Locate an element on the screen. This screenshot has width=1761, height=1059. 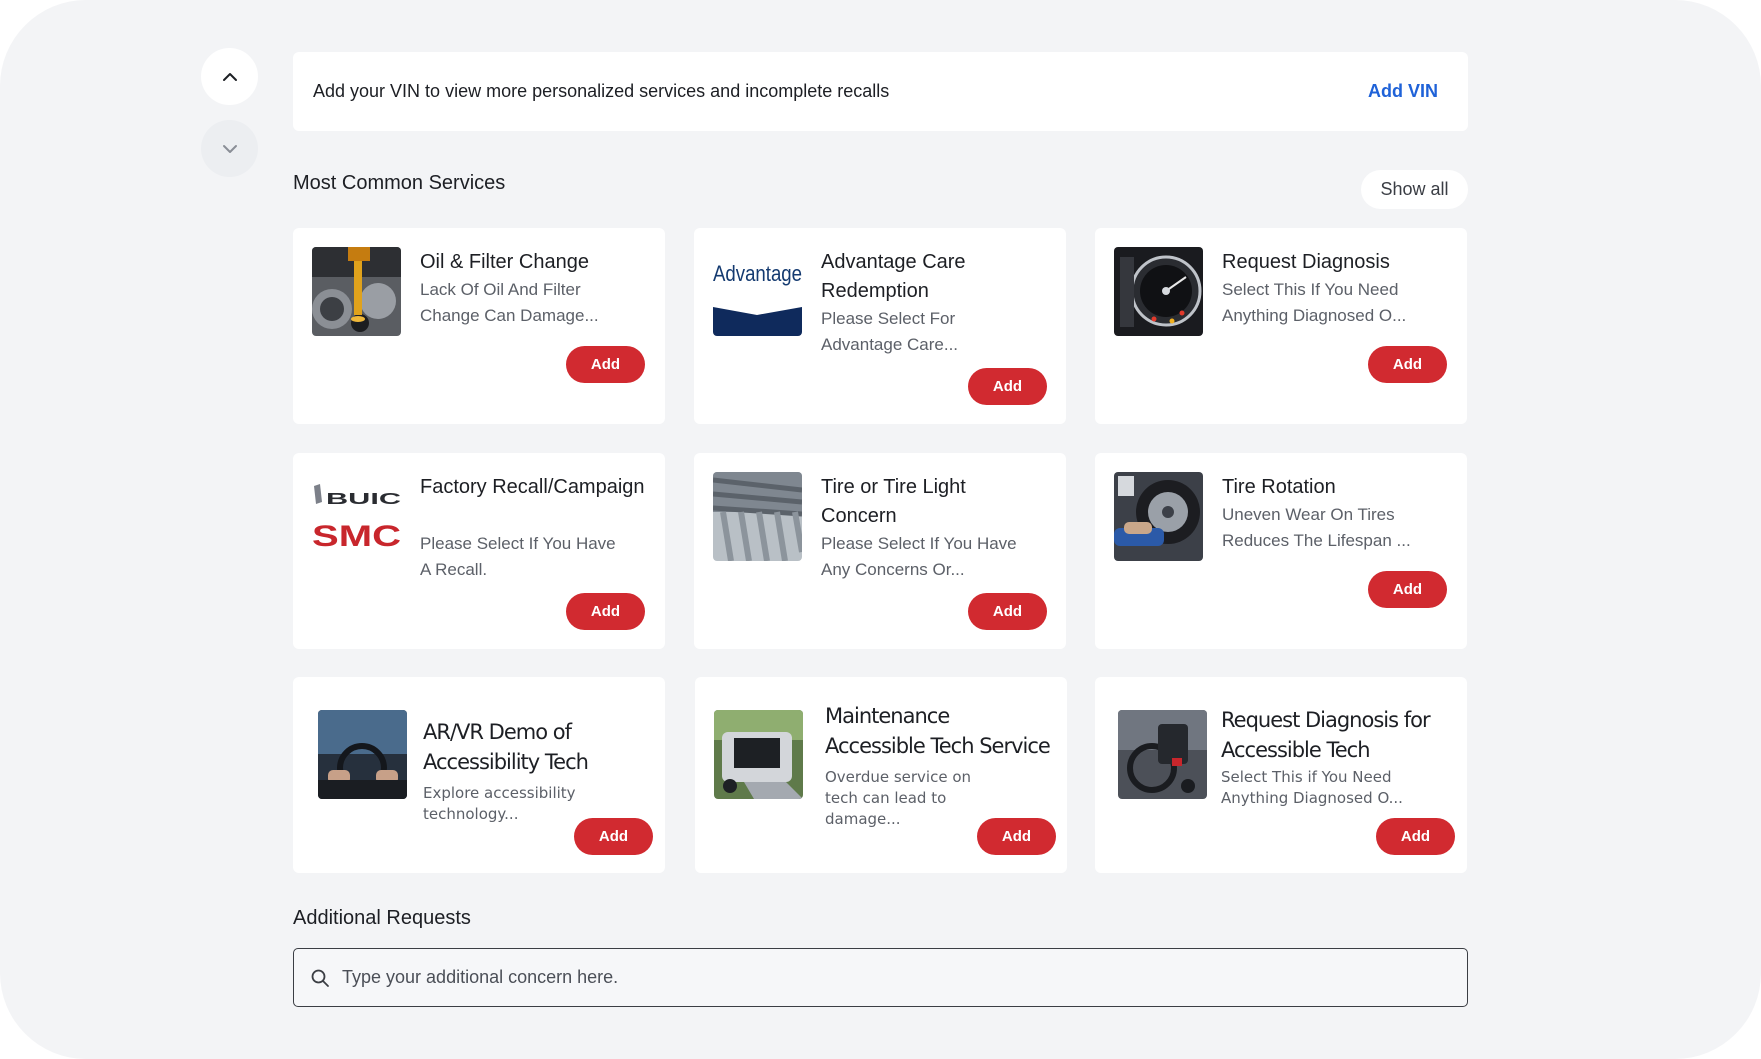
add-tire-rotation-button: Add is located at coordinates (1407, 589).